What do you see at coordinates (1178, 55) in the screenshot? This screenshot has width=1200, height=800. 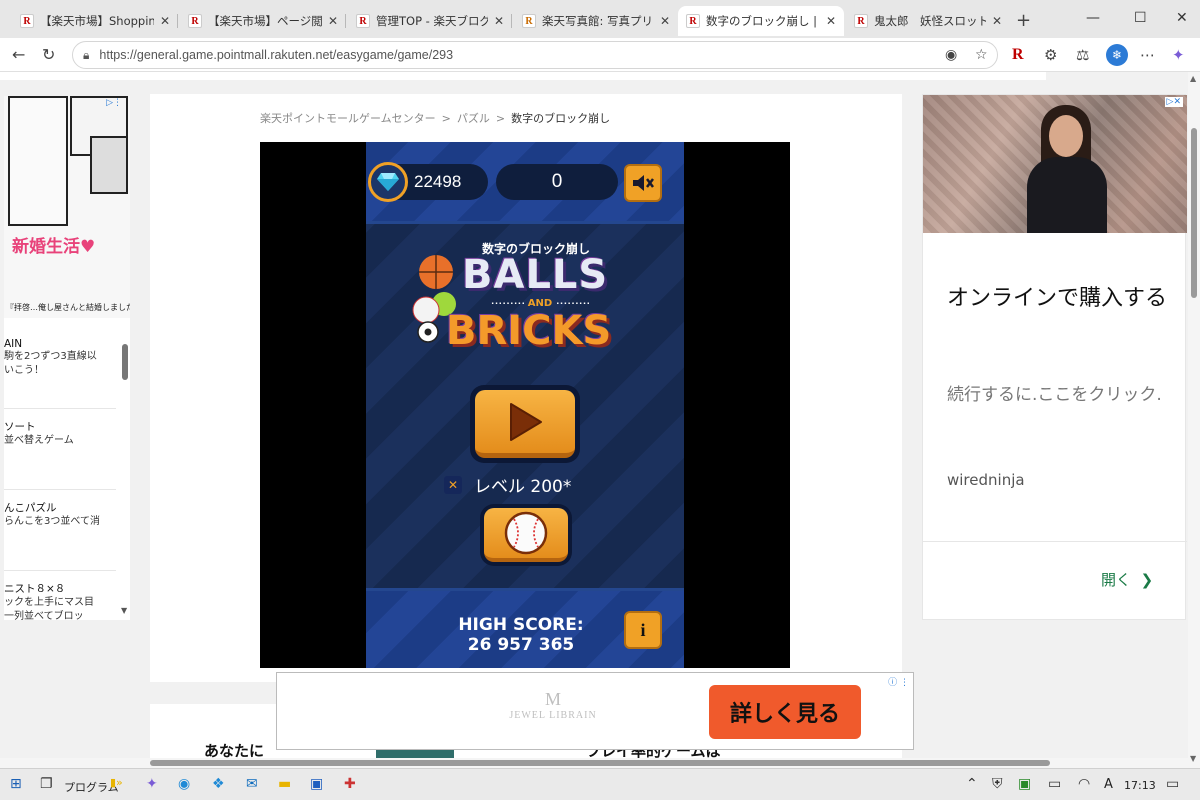 I see `copilot-icon: ✦` at bounding box center [1178, 55].